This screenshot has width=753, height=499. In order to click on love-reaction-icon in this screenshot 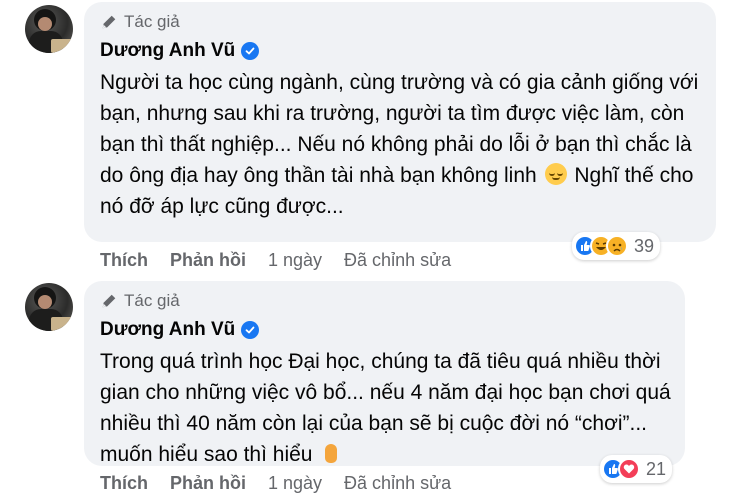, I will do `click(629, 469)`.